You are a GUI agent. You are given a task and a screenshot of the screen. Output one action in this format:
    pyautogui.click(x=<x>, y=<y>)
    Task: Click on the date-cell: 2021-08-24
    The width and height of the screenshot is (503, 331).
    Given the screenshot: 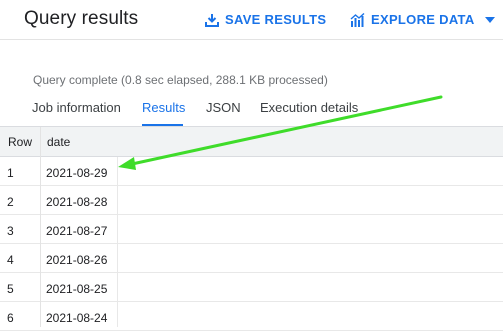 What is the action you would take?
    pyautogui.click(x=76, y=318)
    